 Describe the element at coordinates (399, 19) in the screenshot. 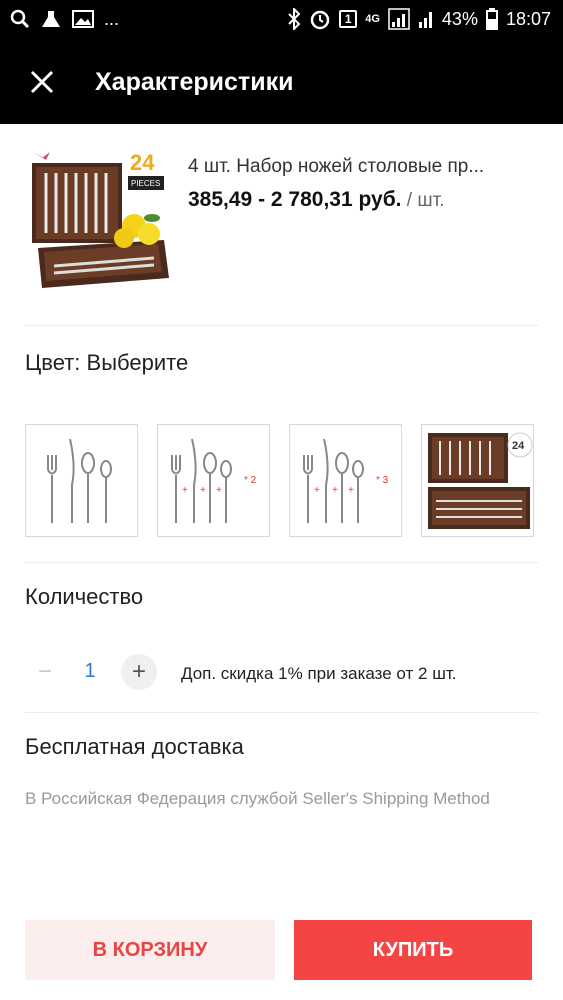

I see `signal-icon` at that location.